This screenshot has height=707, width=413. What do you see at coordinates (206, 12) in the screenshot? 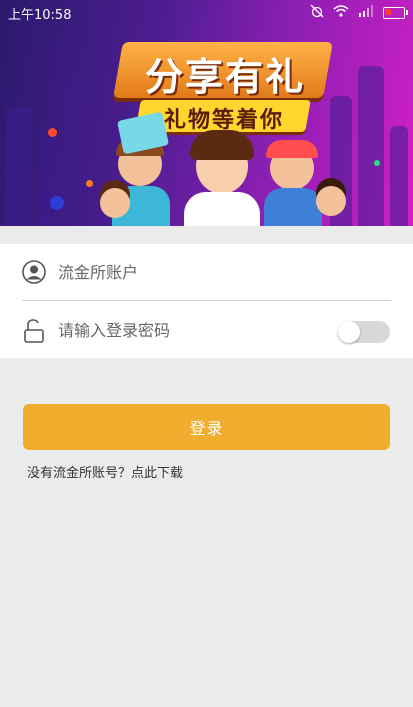
I see `status-bar: 上午10:58` at bounding box center [206, 12].